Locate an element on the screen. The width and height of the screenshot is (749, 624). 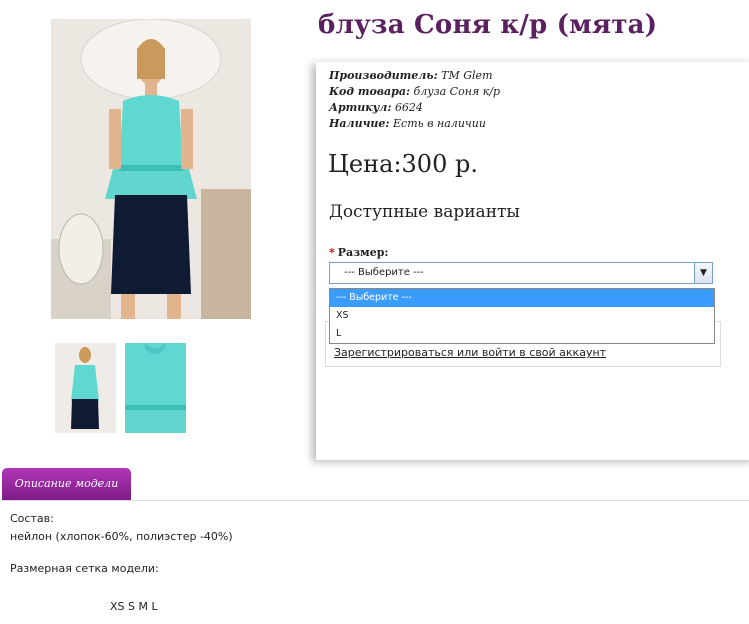
product-thumbnail-back is located at coordinates (85, 388).